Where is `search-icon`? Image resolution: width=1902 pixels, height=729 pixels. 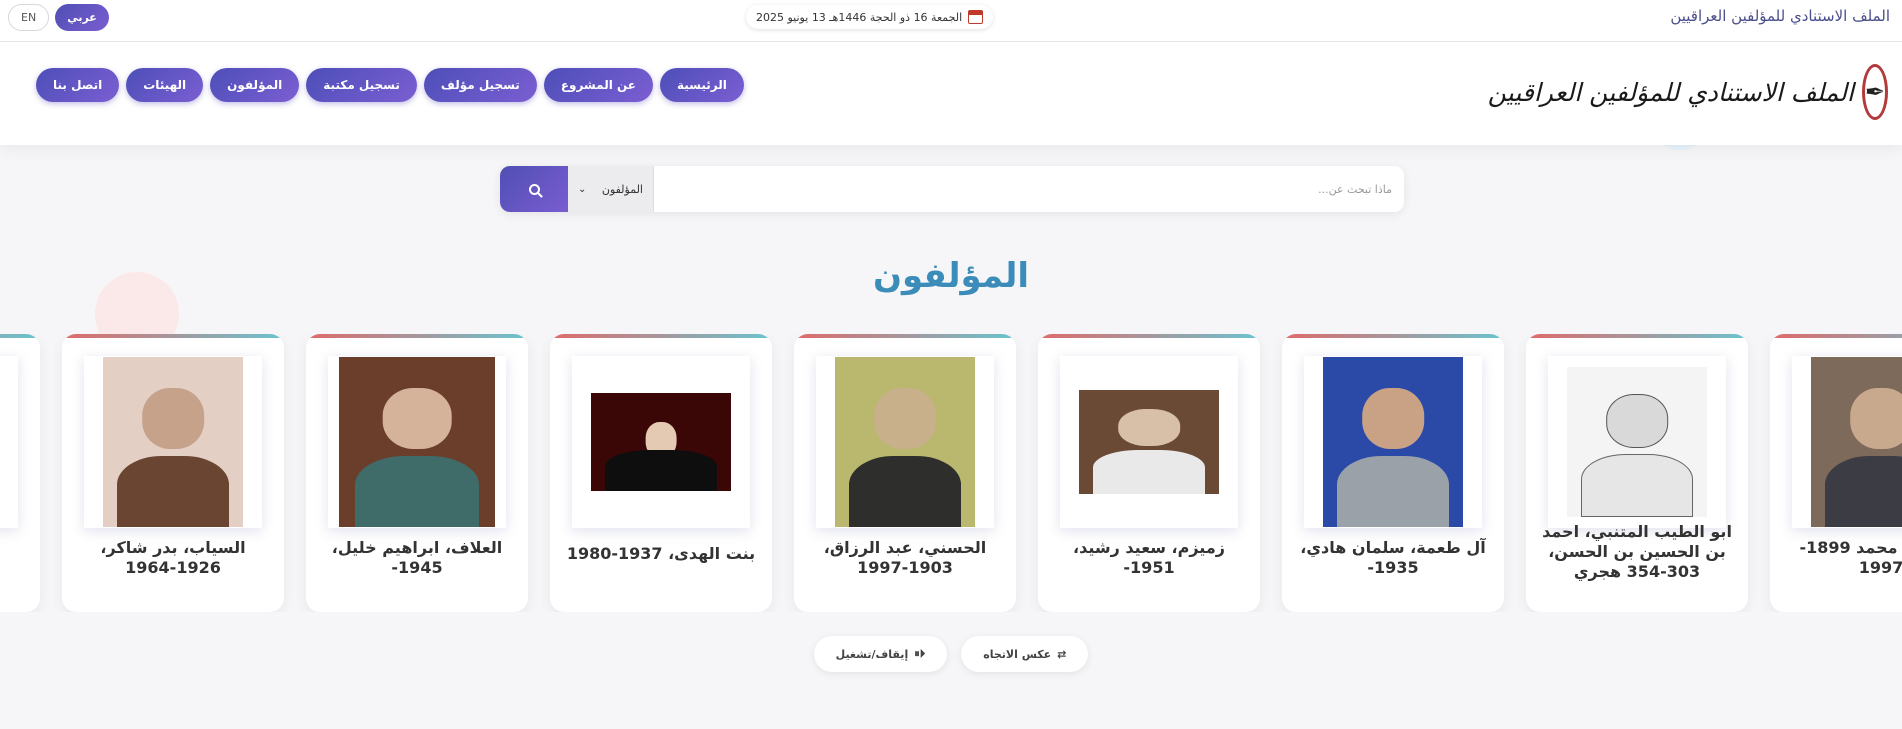 search-icon is located at coordinates (534, 189).